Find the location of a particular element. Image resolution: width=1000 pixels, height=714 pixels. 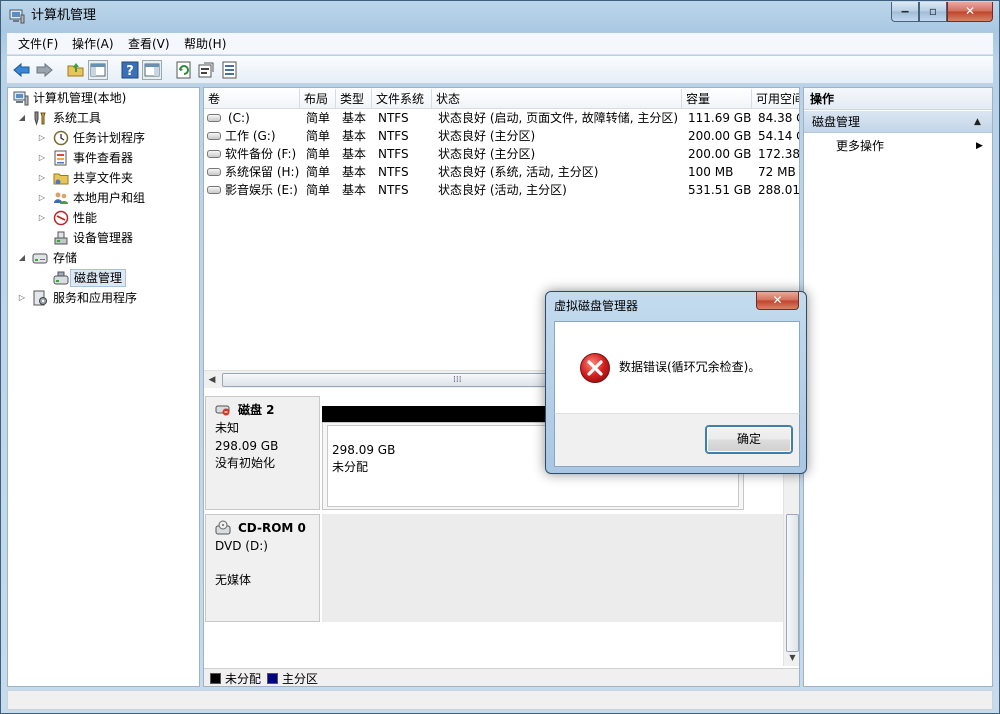

scroll-down-icon: ▼ is located at coordinates (792, 658).